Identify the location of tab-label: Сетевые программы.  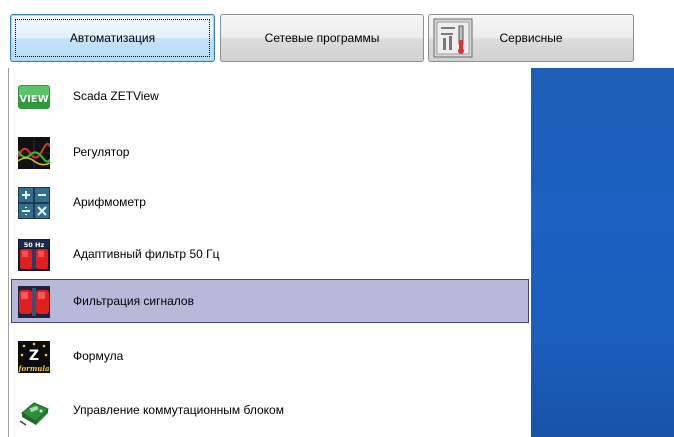
(322, 38).